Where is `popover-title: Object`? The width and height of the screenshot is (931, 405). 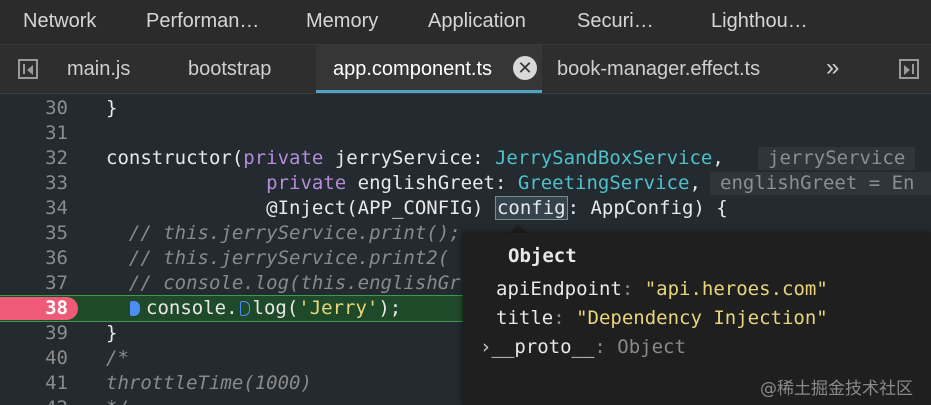 popover-title: Object is located at coordinates (542, 256).